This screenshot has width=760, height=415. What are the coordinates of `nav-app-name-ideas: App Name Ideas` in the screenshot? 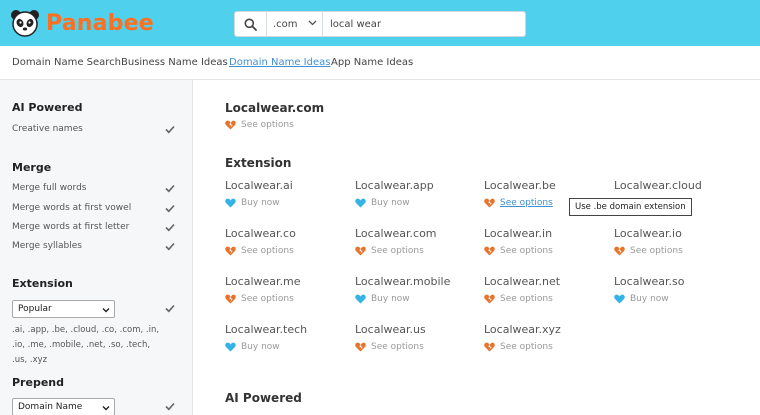 It's located at (372, 62).